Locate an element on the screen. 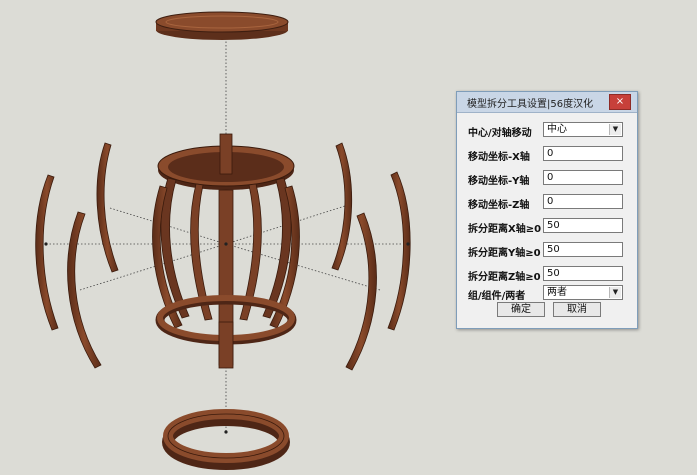 The height and width of the screenshot is (475, 697). group-component-label: 组/组件/两者 is located at coordinates (497, 296).